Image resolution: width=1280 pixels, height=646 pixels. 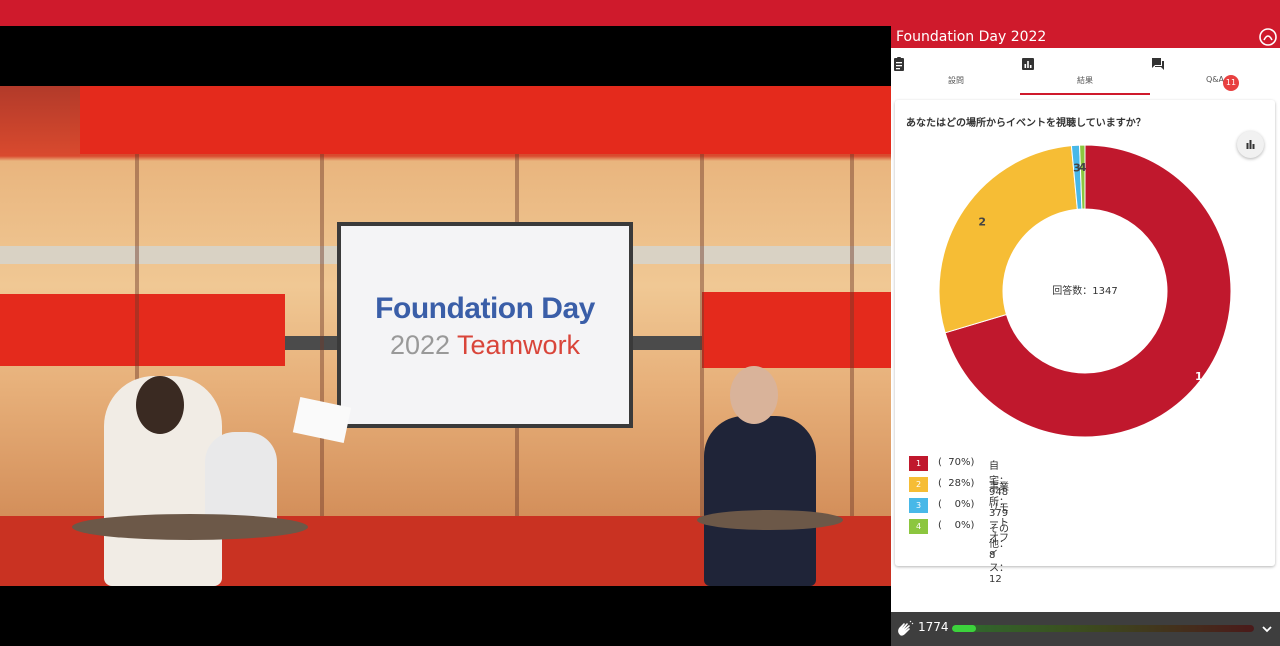 What do you see at coordinates (1214, 79) in the screenshot?
I see `tab-label: Q&A` at bounding box center [1214, 79].